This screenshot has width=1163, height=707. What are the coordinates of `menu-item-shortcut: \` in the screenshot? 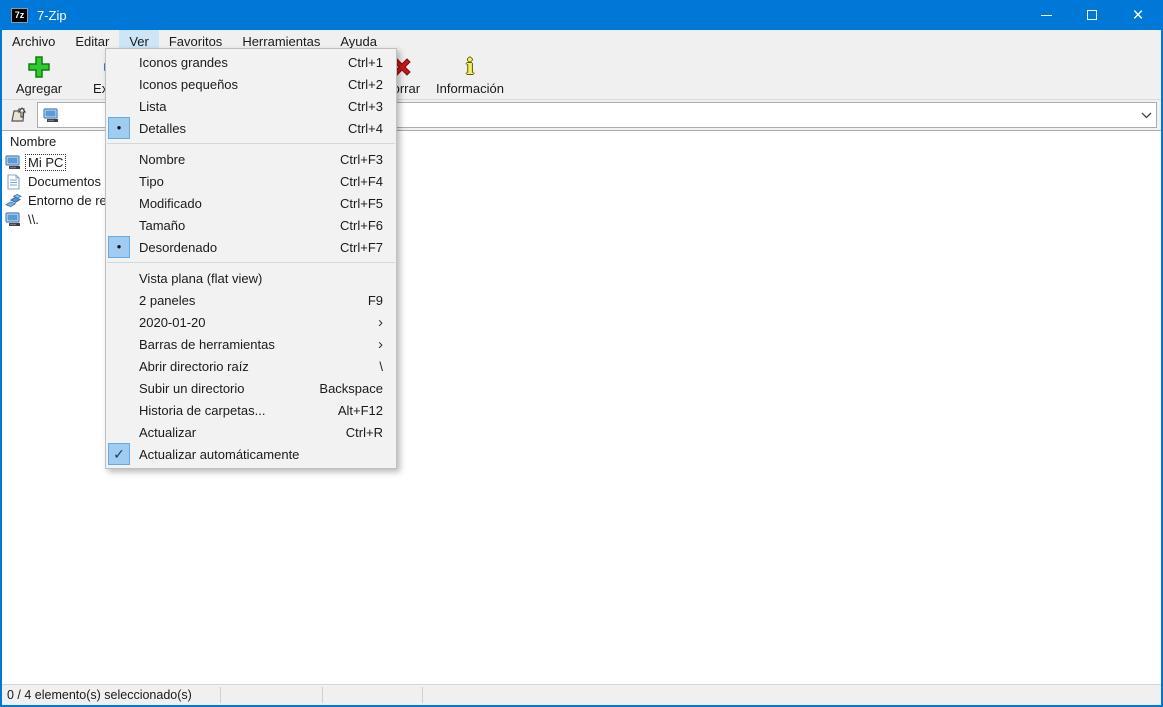 It's located at (381, 366).